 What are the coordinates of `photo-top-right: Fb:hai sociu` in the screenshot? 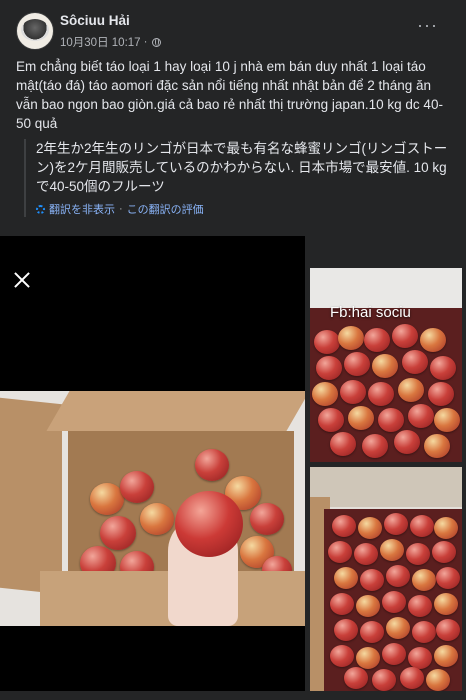 It's located at (386, 365).